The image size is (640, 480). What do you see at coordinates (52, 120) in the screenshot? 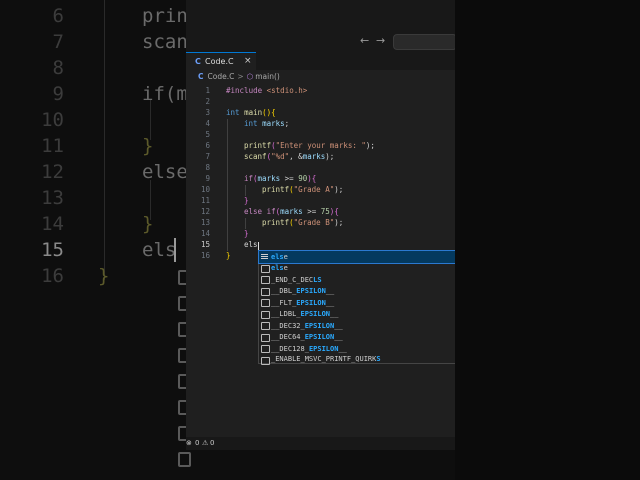
I see `bg-line-number: 10` at bounding box center [52, 120].